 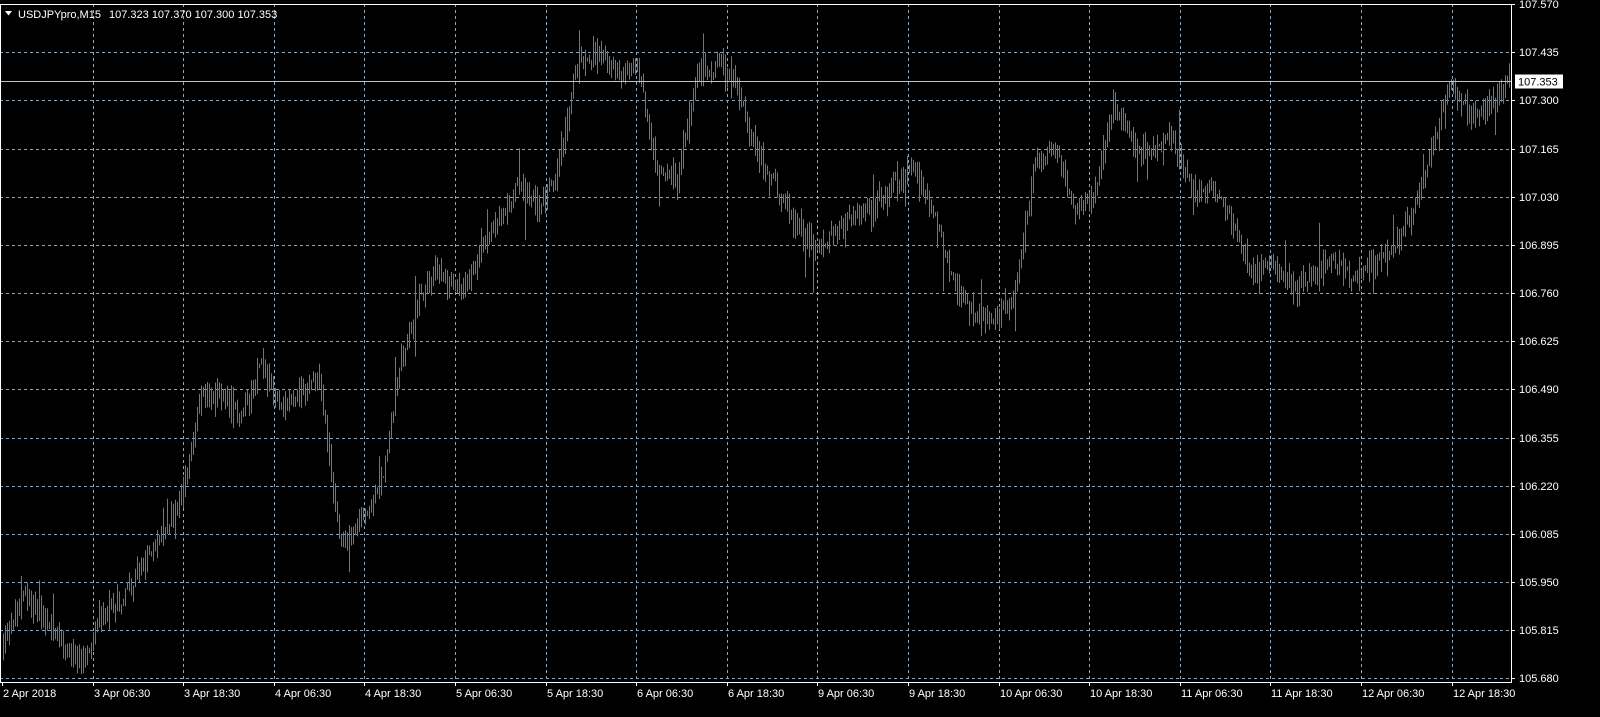 What do you see at coordinates (212, 694) in the screenshot?
I see `time-tick-label: 3 Apr 18:30` at bounding box center [212, 694].